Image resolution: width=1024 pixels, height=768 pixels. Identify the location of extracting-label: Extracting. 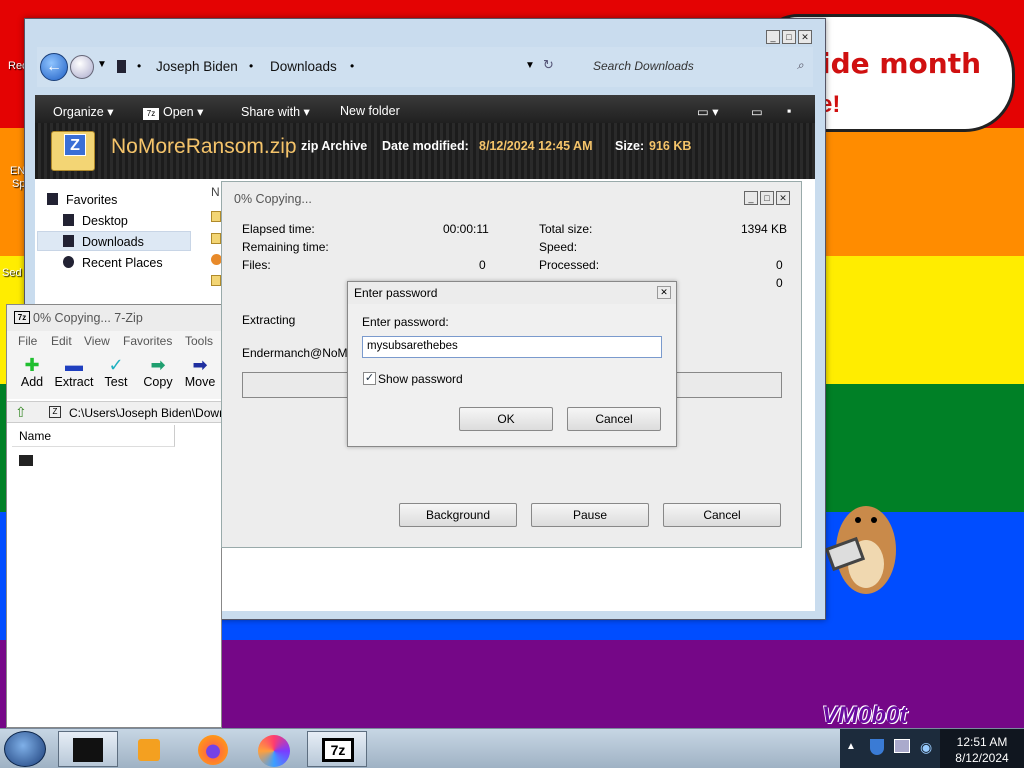
(269, 320).